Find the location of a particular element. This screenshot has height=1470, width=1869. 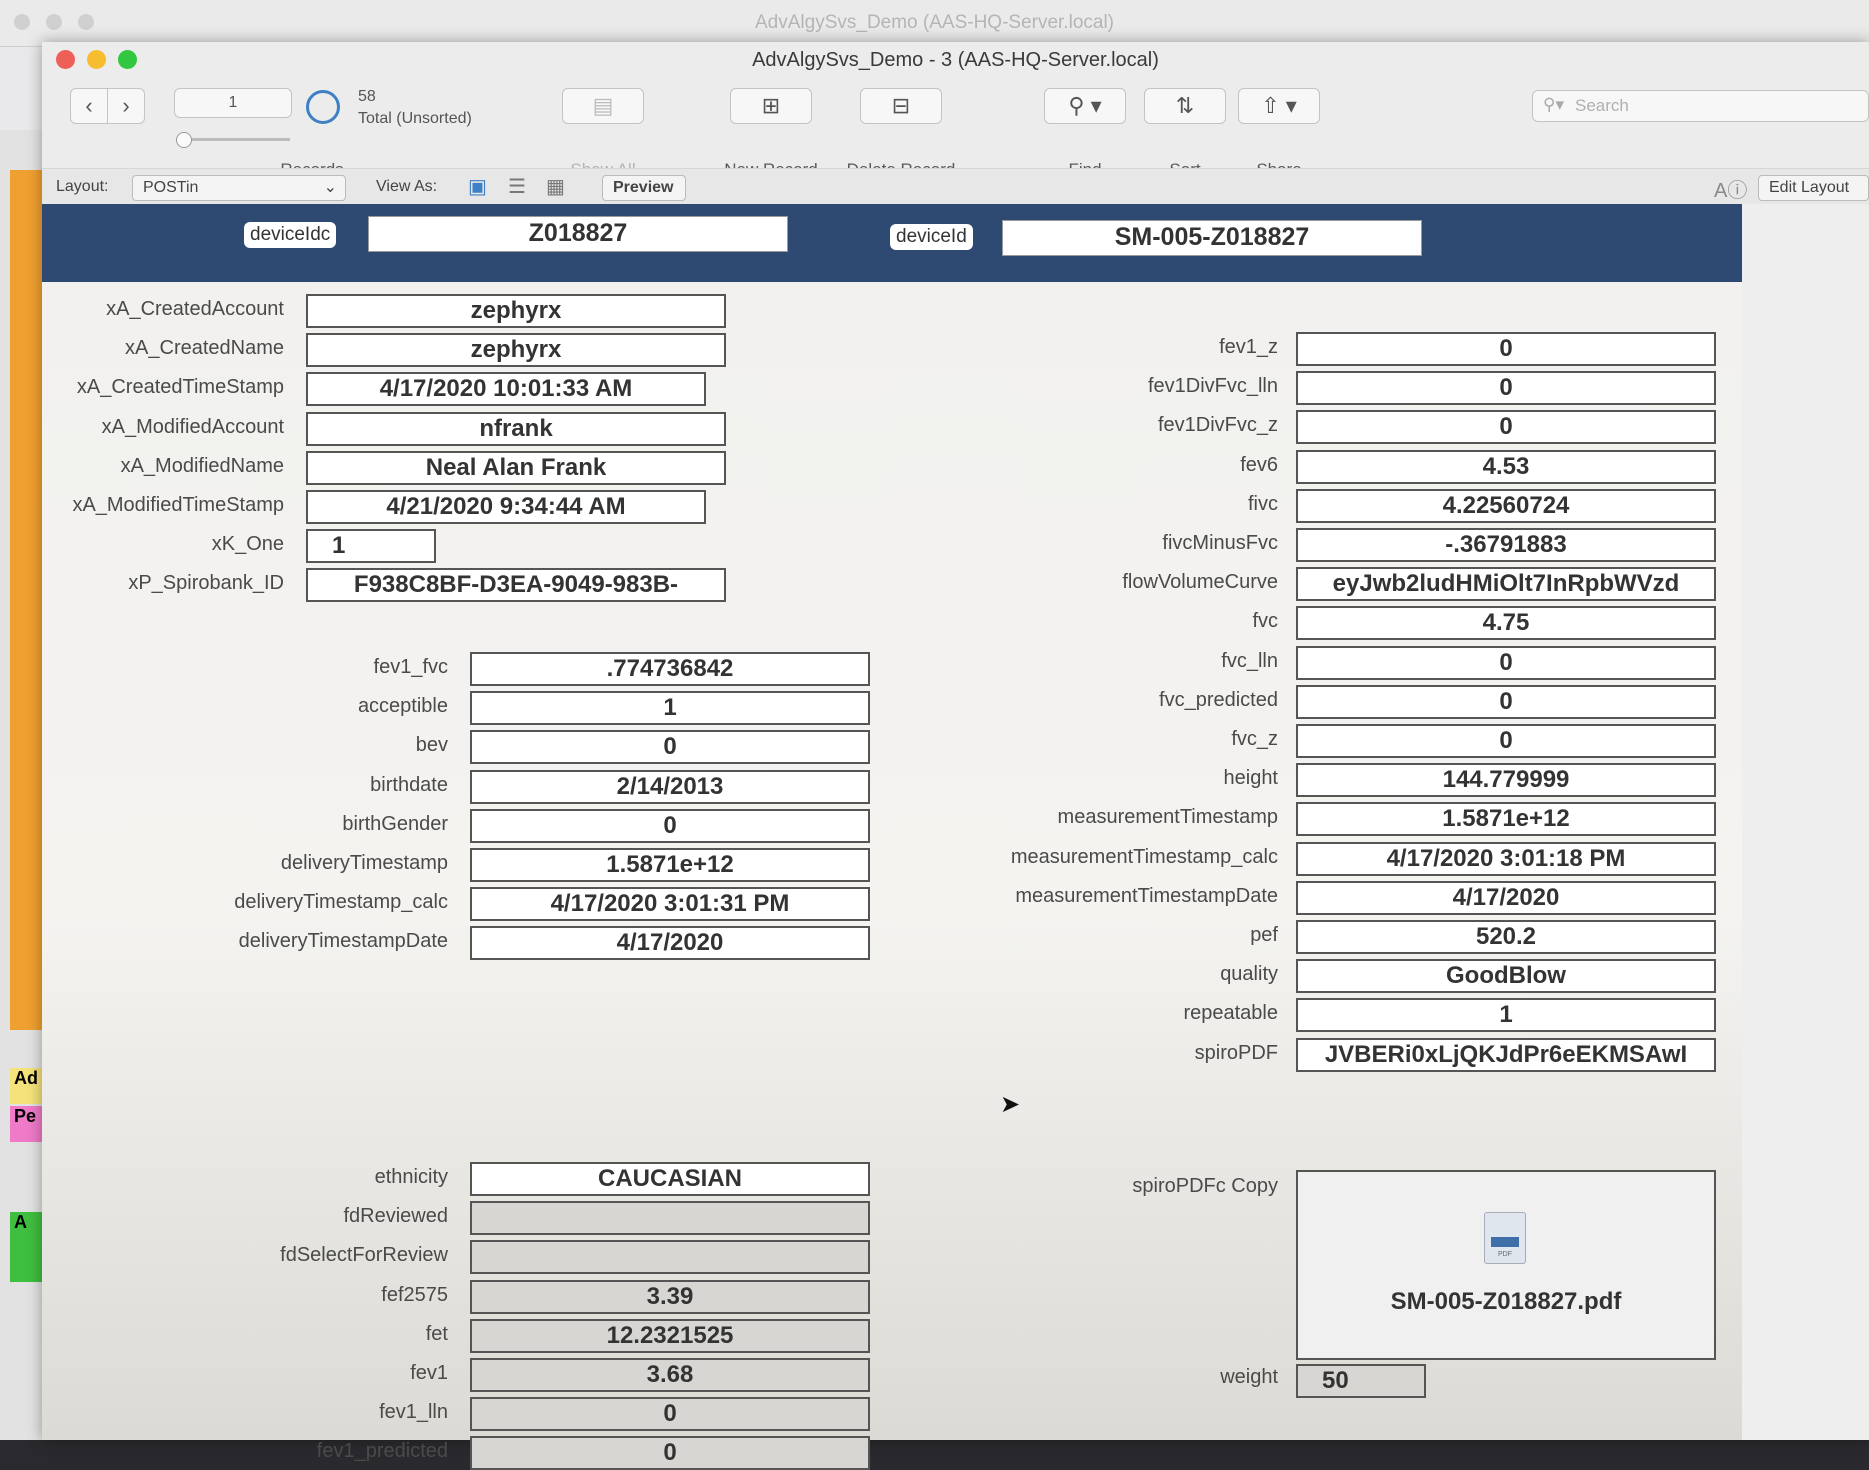

background-sidebar: La Ad Pe A is located at coordinates (21, 785).